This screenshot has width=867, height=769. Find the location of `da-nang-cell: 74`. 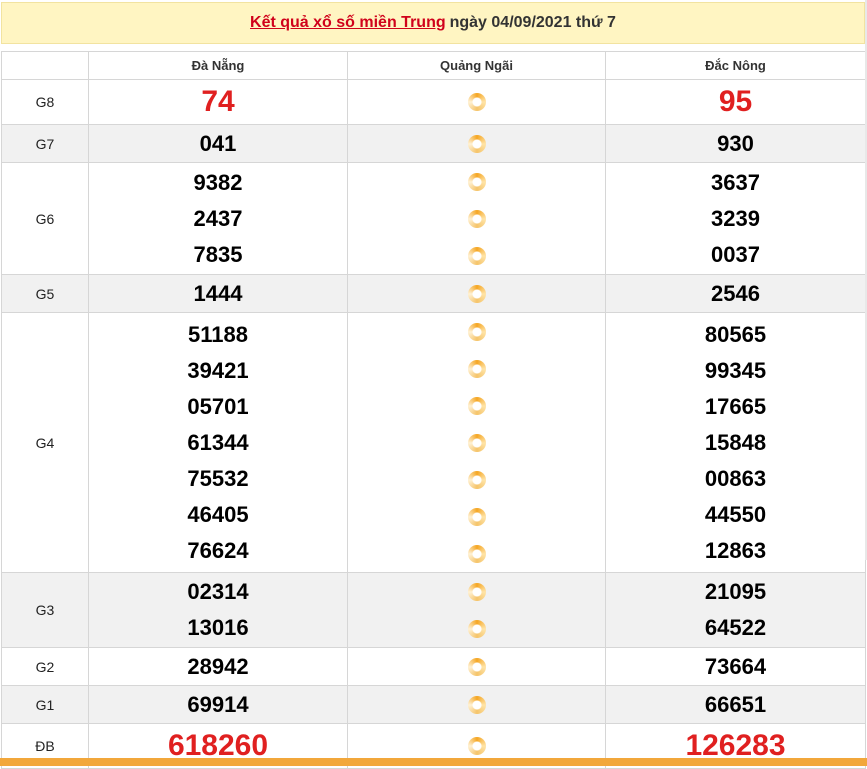

da-nang-cell: 74 is located at coordinates (218, 102).